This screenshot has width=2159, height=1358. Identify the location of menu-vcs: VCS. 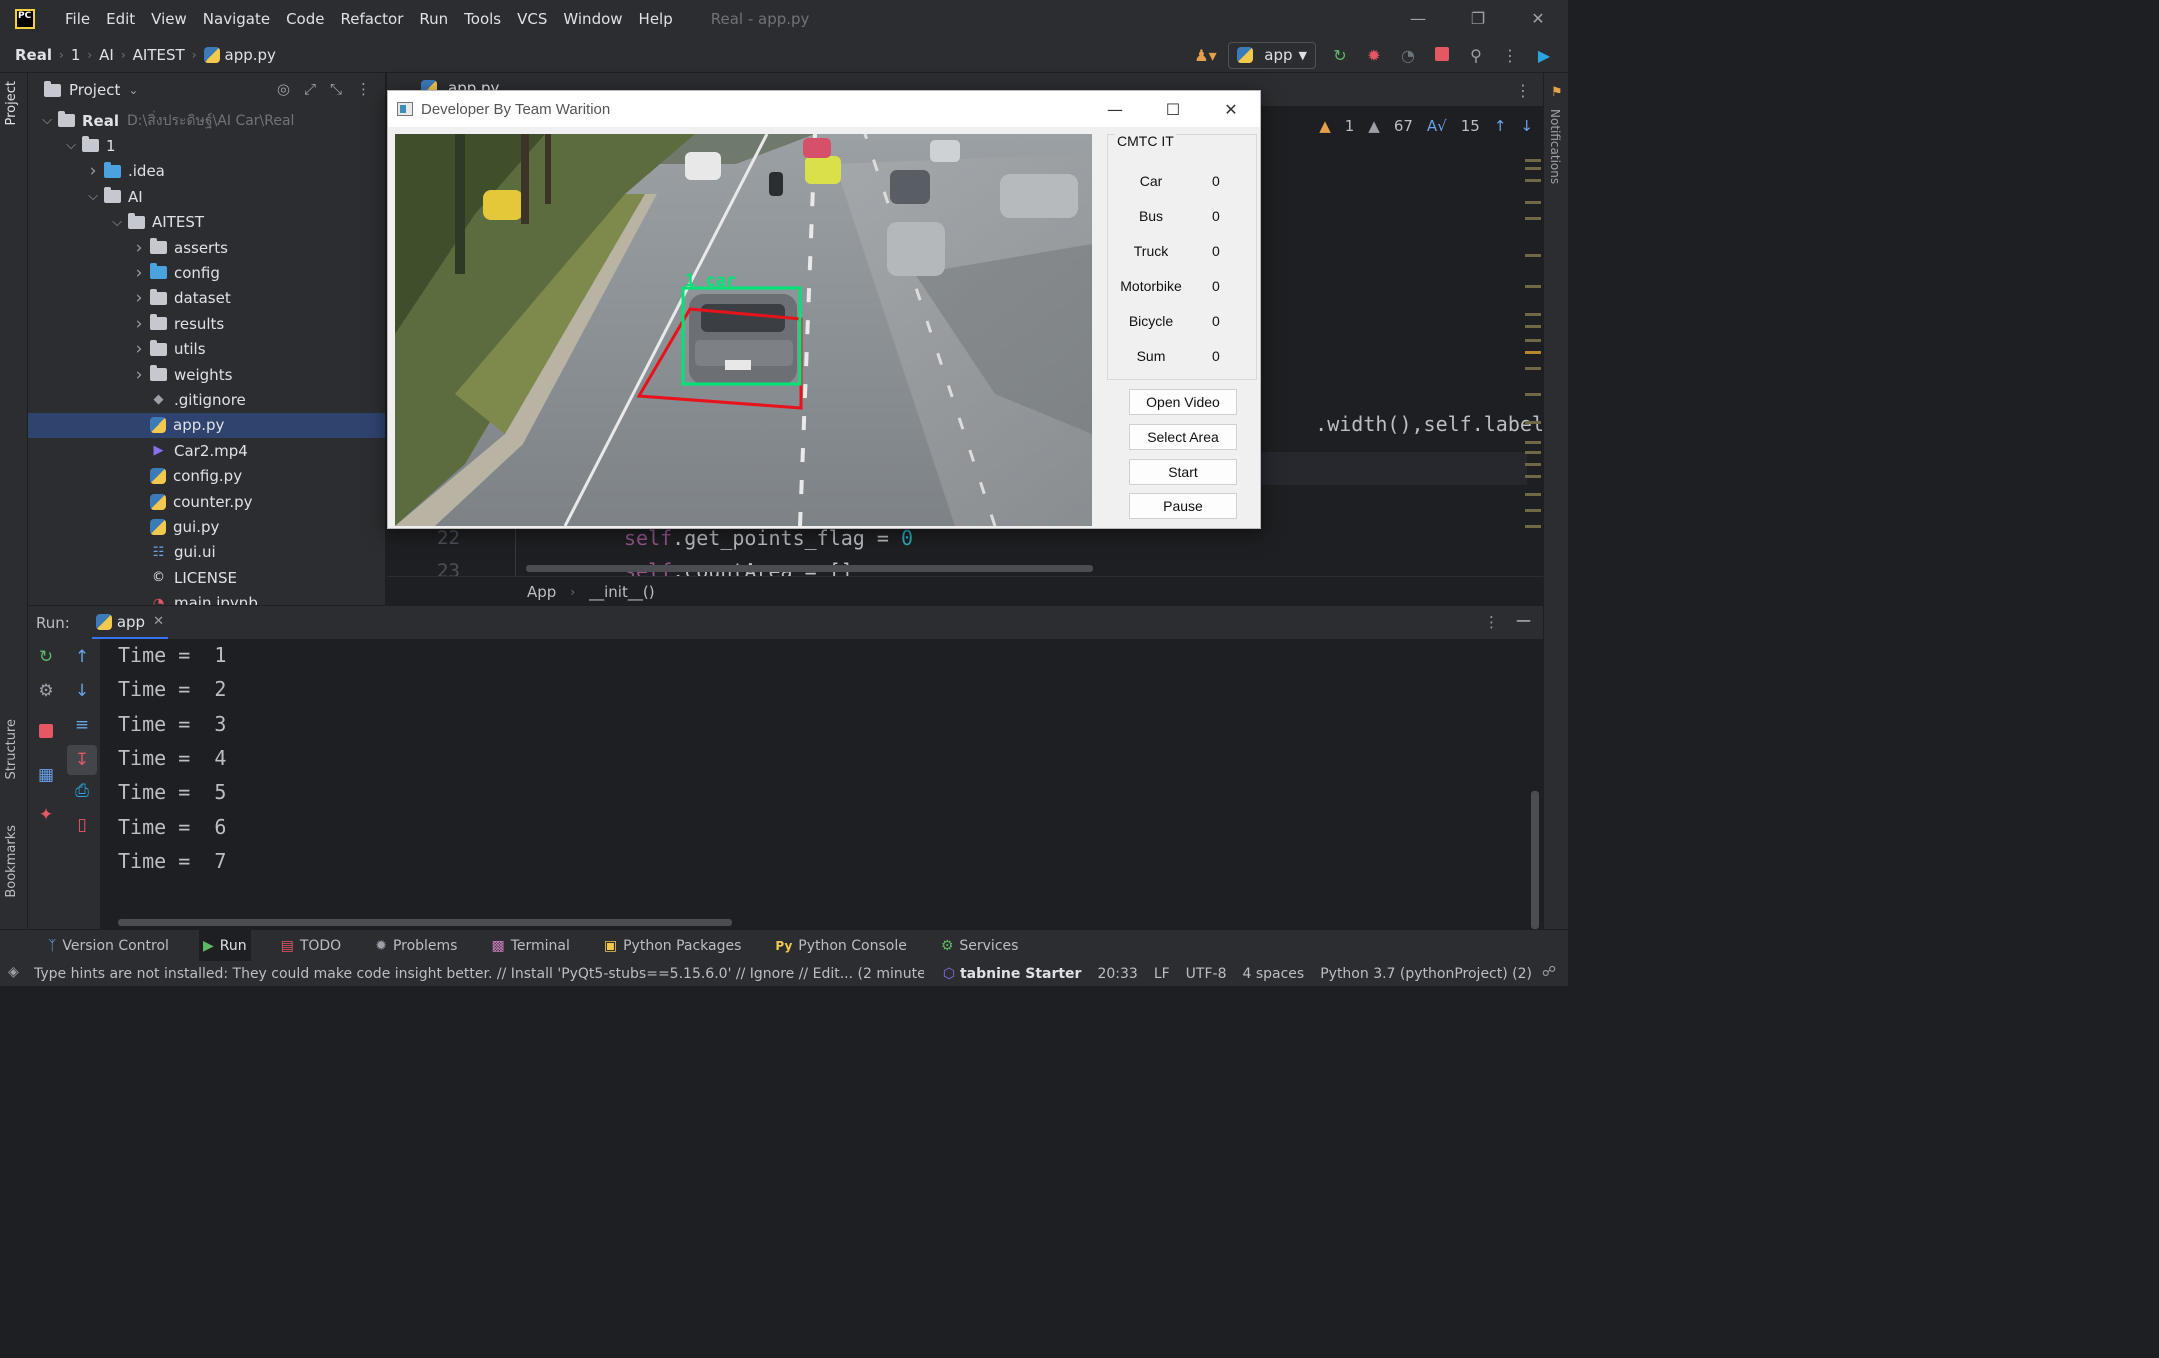
(532, 19).